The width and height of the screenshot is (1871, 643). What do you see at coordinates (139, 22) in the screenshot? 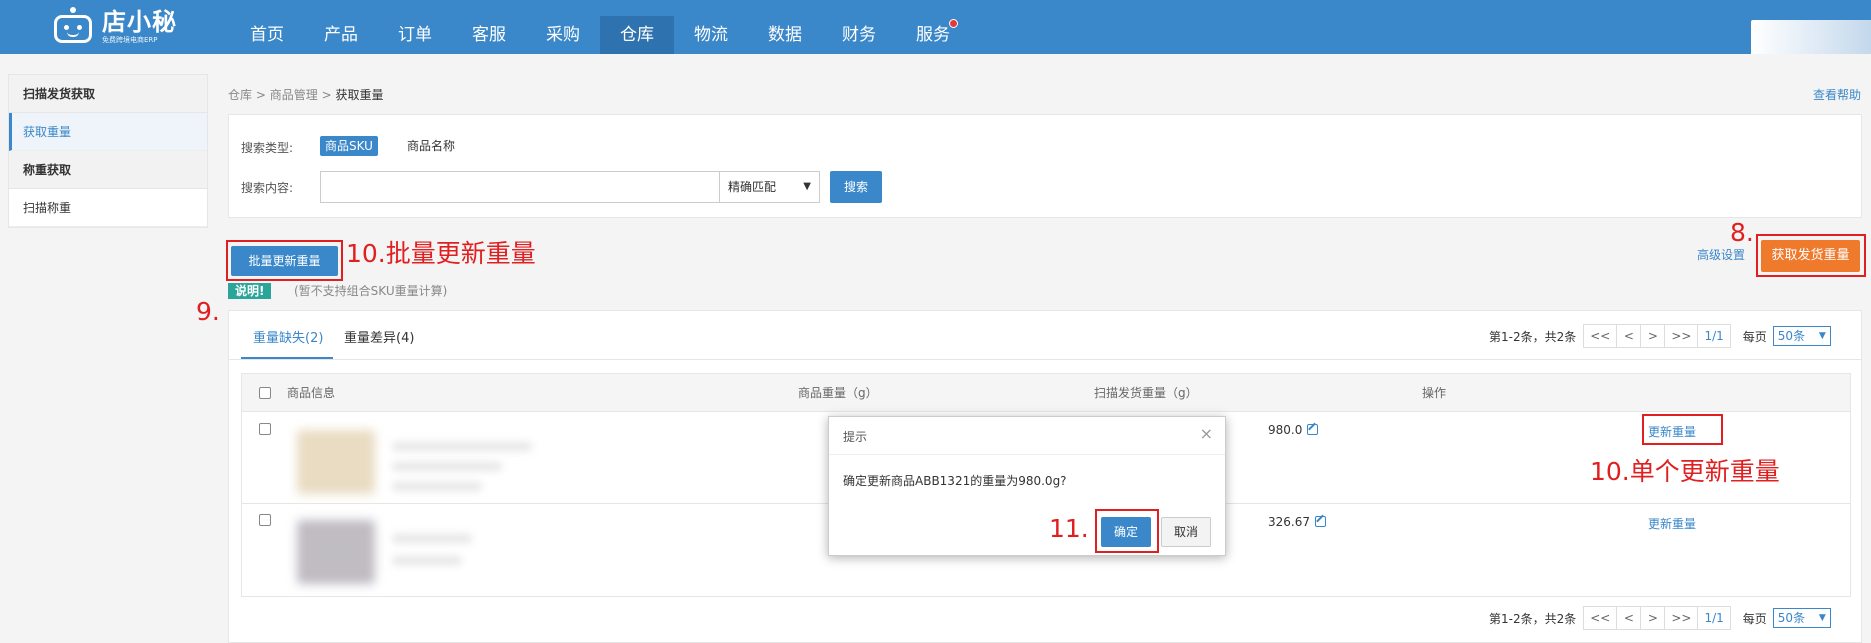
I see `logo-name: 店小秘` at bounding box center [139, 22].